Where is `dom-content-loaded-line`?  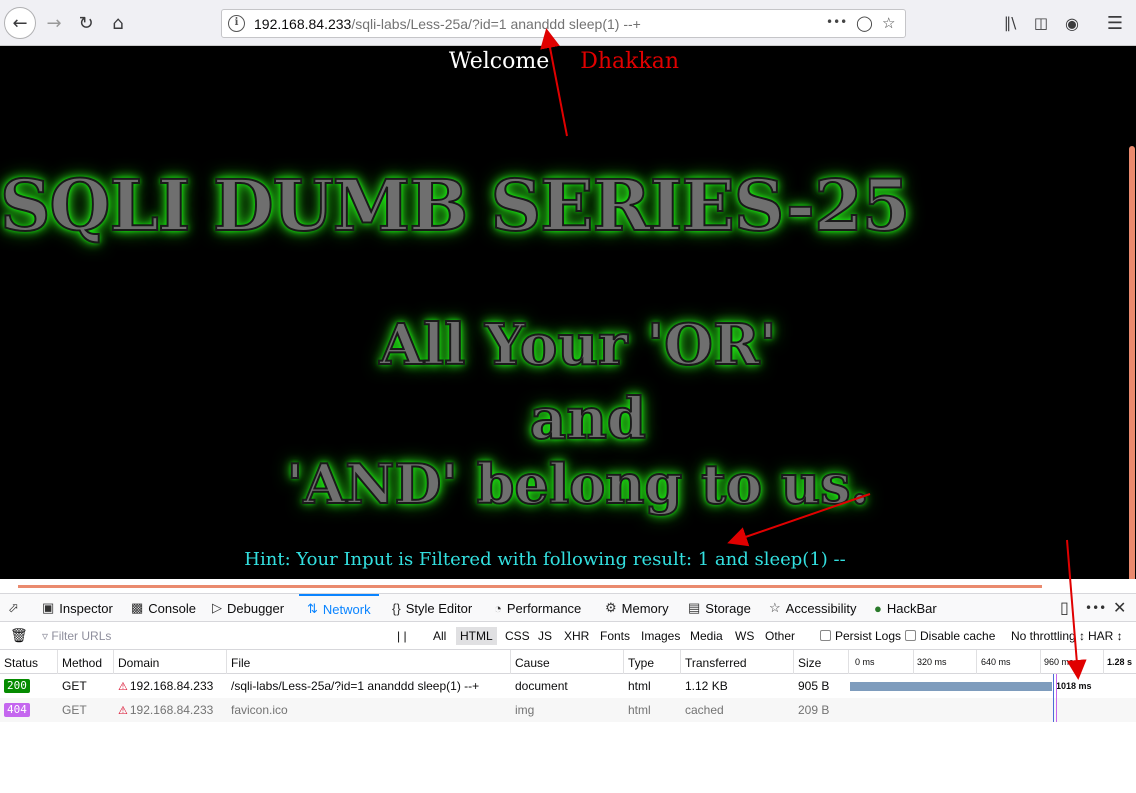 dom-content-loaded-line is located at coordinates (1053, 698).